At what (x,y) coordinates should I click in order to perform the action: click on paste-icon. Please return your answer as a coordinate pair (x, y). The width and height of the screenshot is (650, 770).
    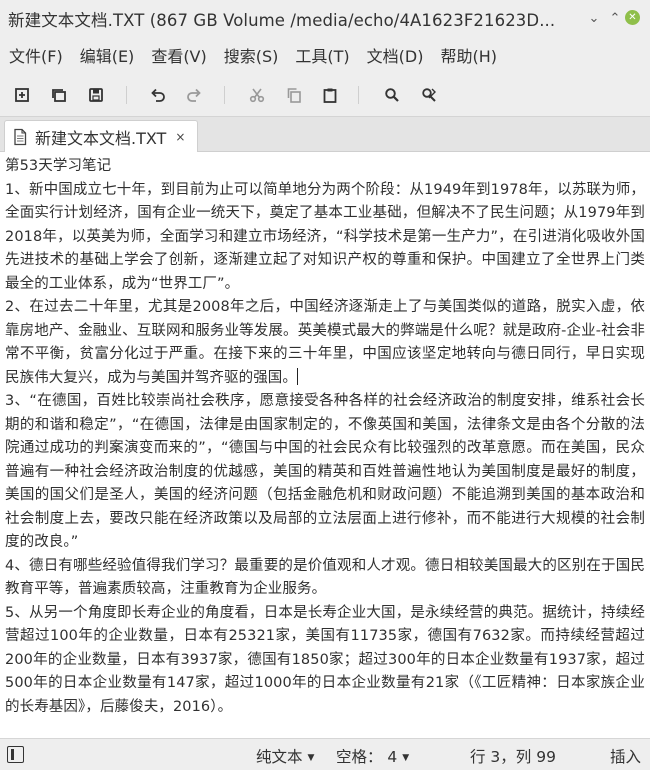
    Looking at the image, I should click on (330, 95).